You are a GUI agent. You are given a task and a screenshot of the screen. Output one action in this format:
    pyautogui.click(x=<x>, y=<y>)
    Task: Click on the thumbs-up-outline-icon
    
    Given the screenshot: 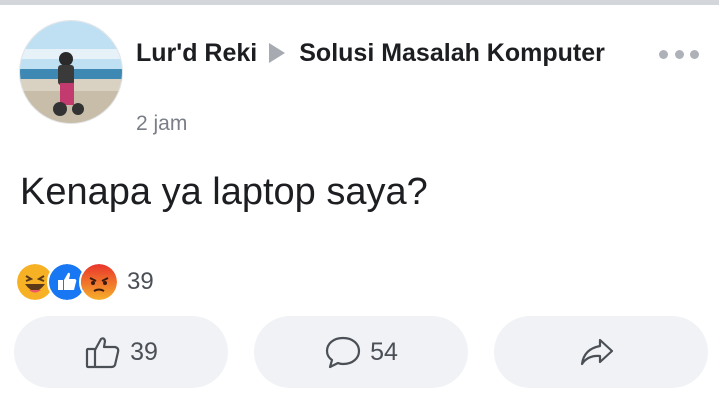 What is the action you would take?
    pyautogui.click(x=103, y=352)
    